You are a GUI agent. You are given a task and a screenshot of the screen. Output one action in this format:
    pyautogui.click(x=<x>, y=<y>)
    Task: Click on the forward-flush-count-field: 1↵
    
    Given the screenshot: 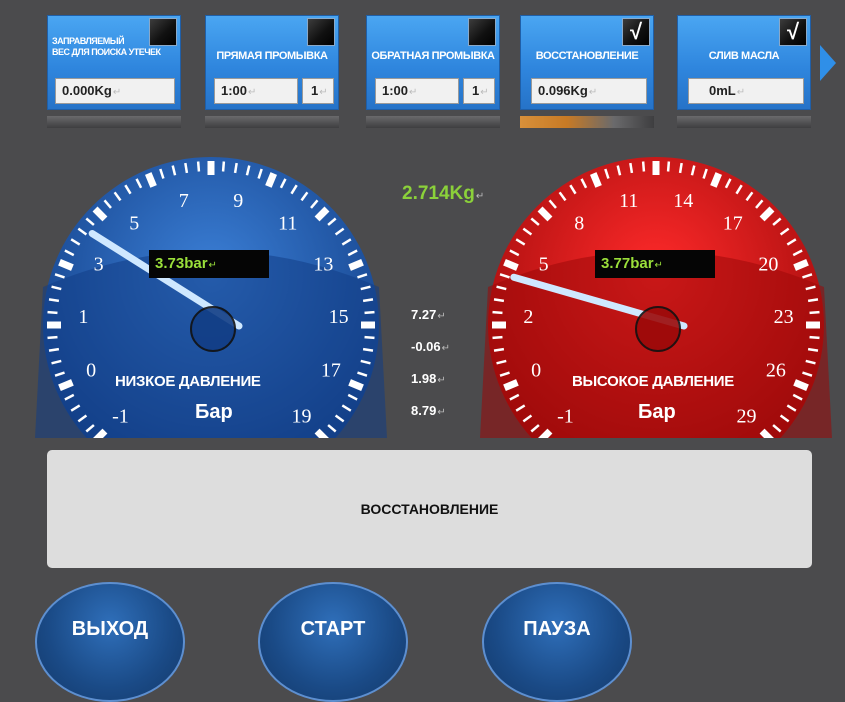 What is the action you would take?
    pyautogui.click(x=318, y=91)
    